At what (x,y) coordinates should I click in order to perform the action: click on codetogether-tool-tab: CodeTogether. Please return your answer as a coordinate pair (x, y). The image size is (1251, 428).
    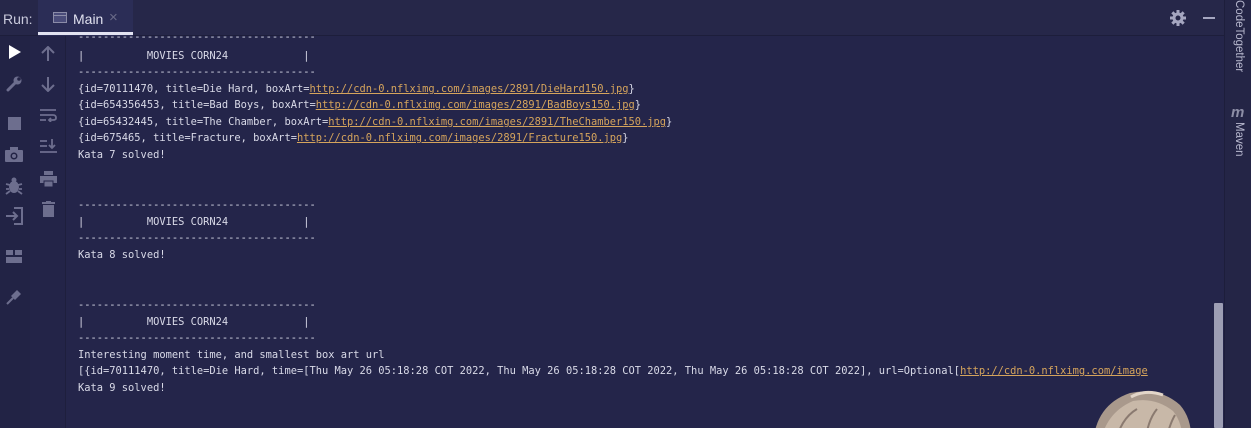
    Looking at the image, I should click on (1239, 36).